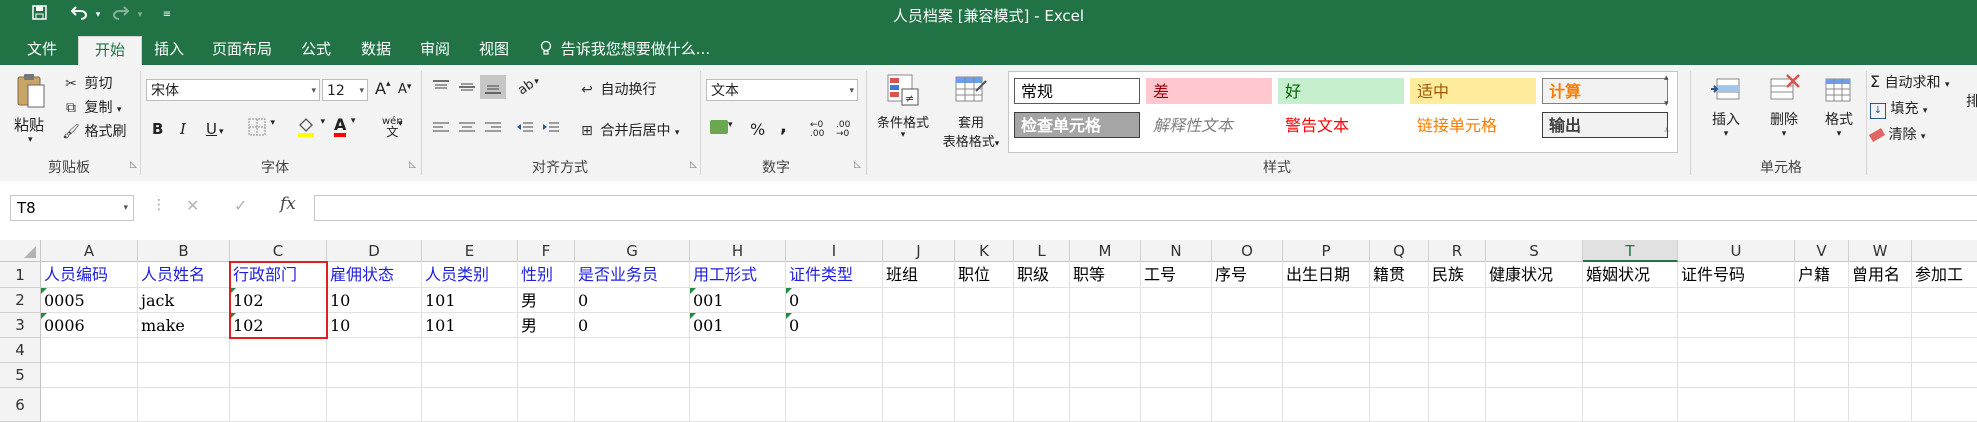 The height and width of the screenshot is (422, 1977). What do you see at coordinates (1209, 125) in the screenshot?
I see `cell-style-explanatory: 解释性文本` at bounding box center [1209, 125].